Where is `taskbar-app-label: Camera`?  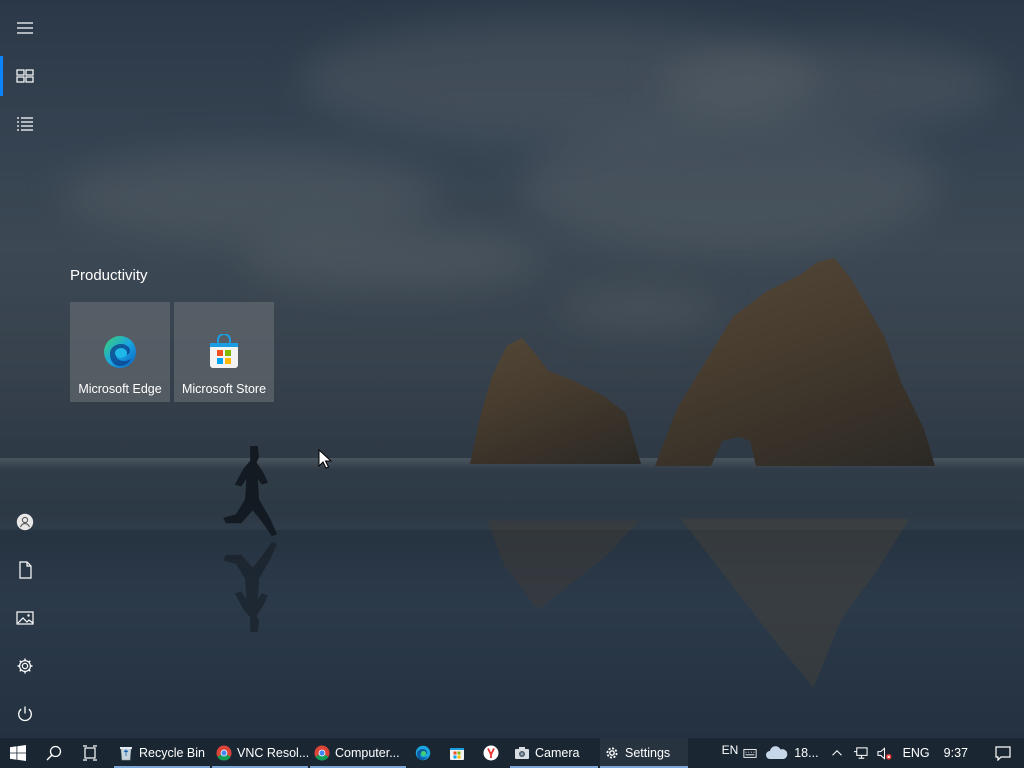
taskbar-app-label: Camera is located at coordinates (557, 753).